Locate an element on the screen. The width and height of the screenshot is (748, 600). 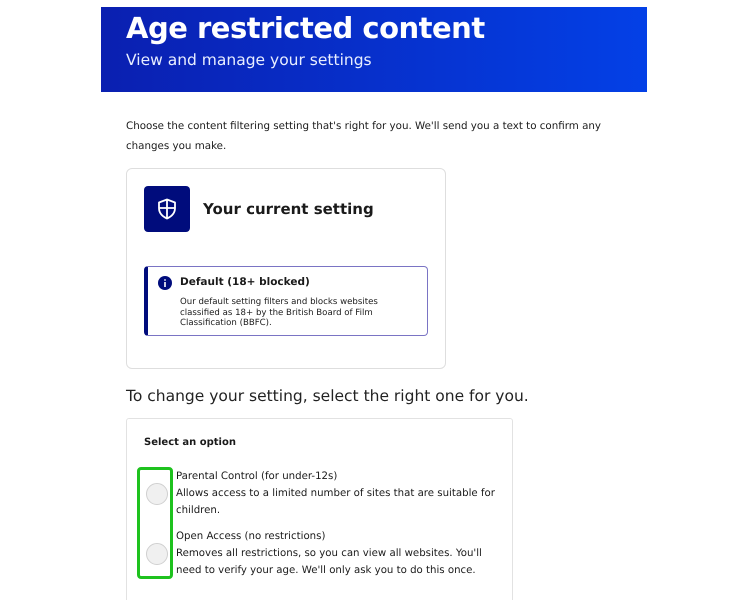
option-label: Open Access (no restrictions) is located at coordinates (251, 537).